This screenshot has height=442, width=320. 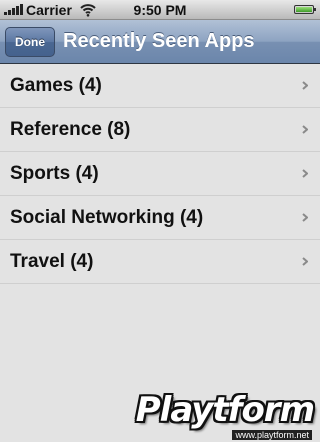 I want to click on battery-icon, so click(x=305, y=9).